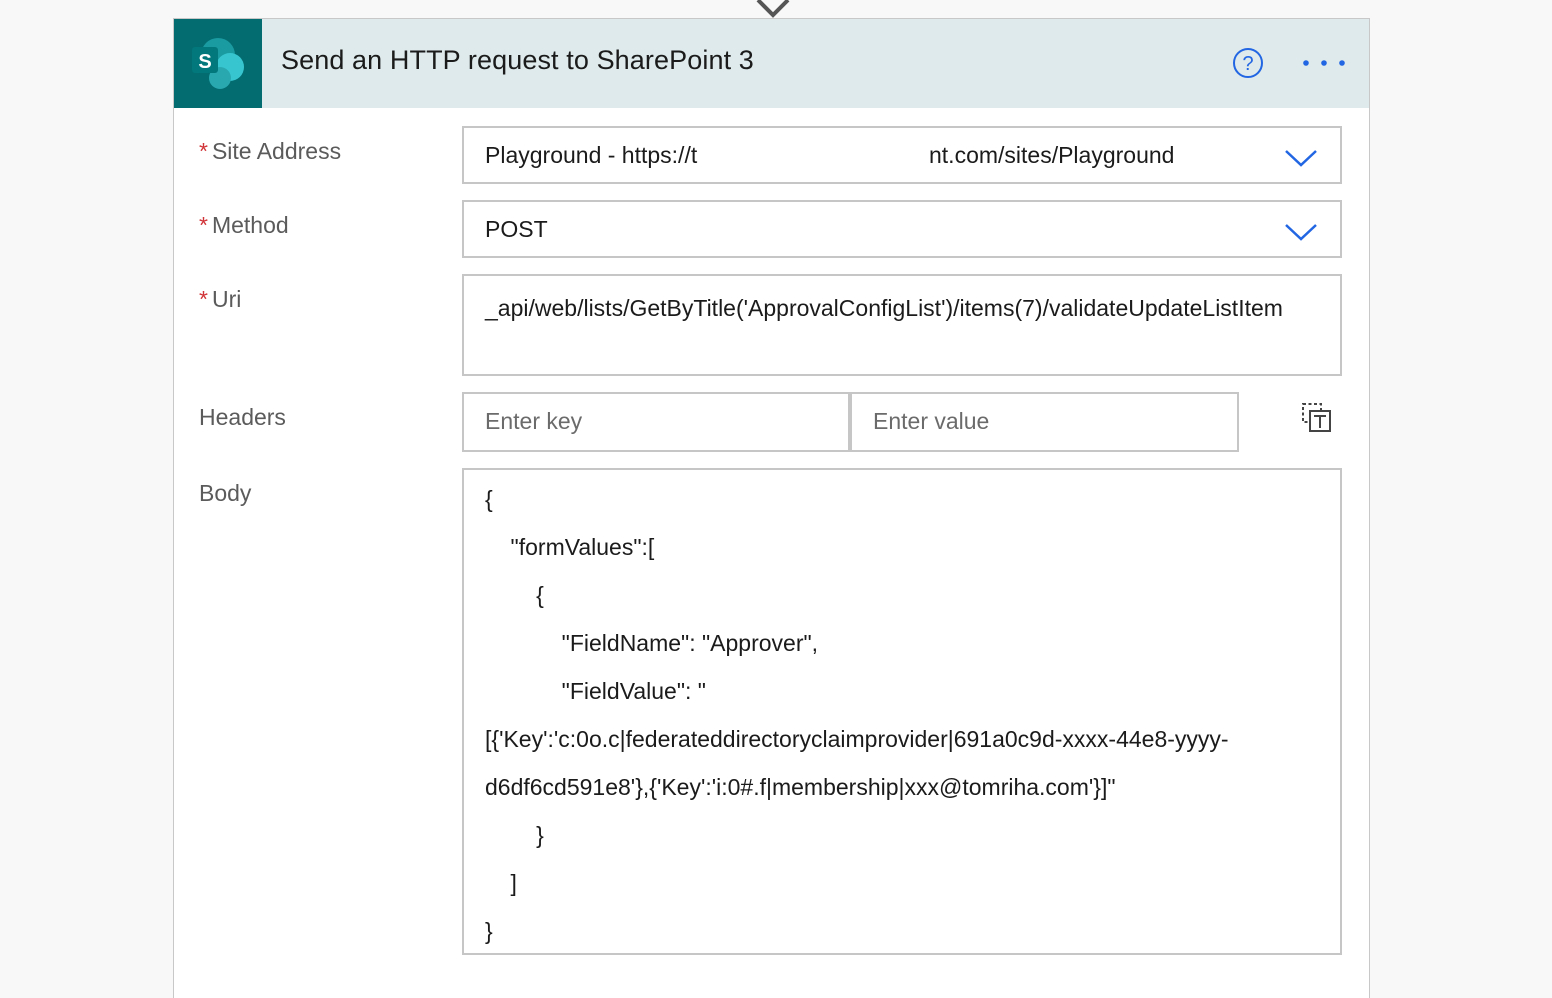 The height and width of the screenshot is (998, 1552). Describe the element at coordinates (225, 493) in the screenshot. I see `body-label: Body` at that location.